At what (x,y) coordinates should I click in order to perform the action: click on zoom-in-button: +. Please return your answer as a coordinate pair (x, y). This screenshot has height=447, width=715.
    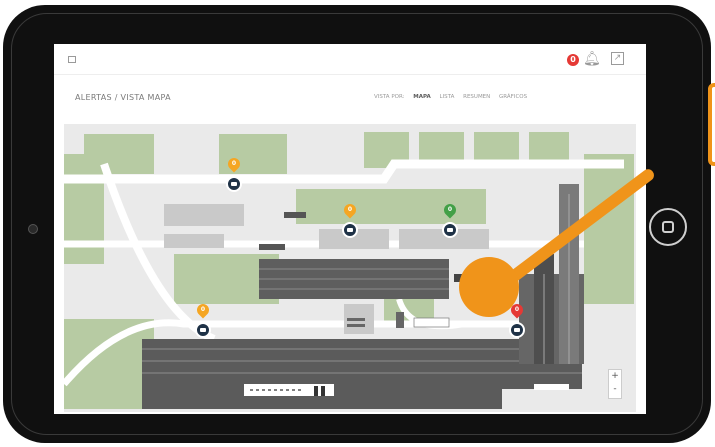
    Looking at the image, I should click on (615, 376).